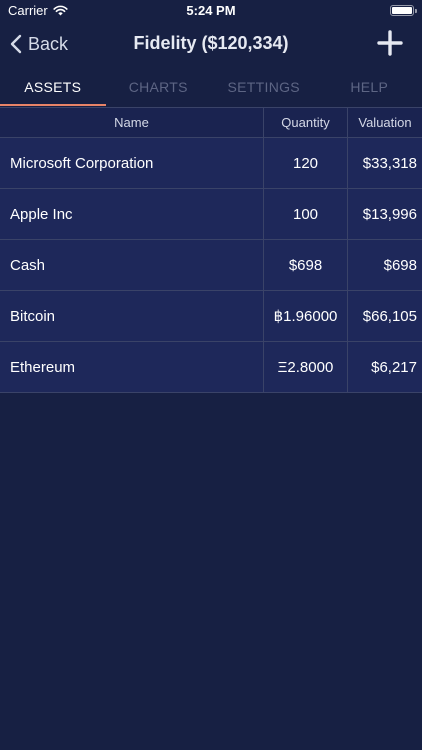 The width and height of the screenshot is (422, 750). I want to click on table-header-row: Name Quantity Valuation, so click(211, 123).